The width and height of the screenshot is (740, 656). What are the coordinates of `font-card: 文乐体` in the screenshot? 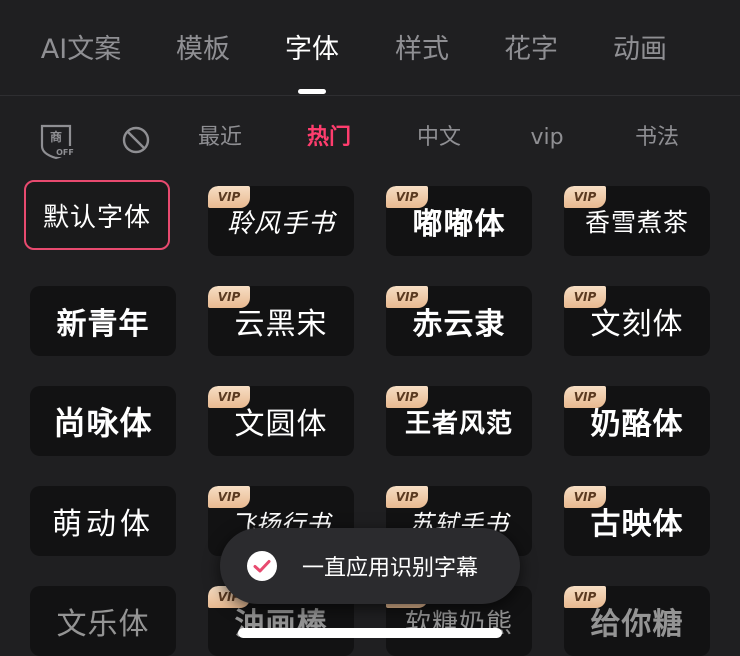 It's located at (103, 621).